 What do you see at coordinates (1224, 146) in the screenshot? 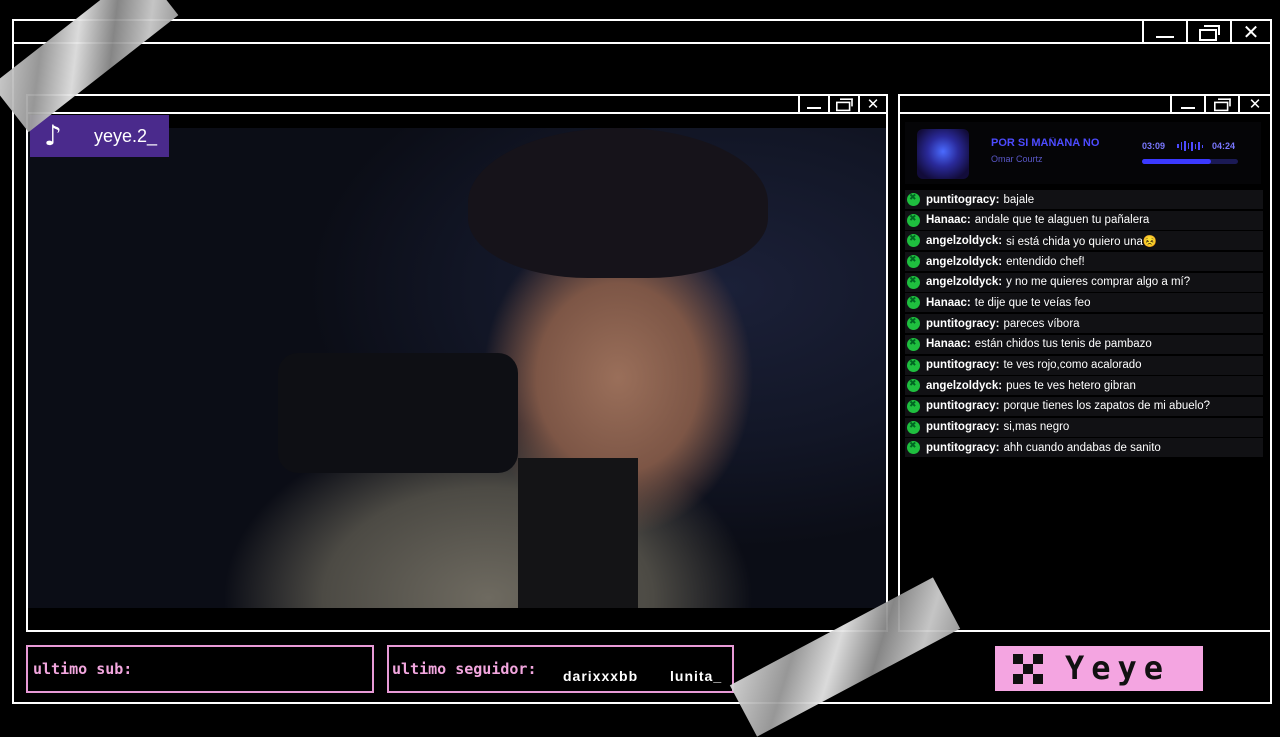
I see `duration-time: 04:24` at bounding box center [1224, 146].